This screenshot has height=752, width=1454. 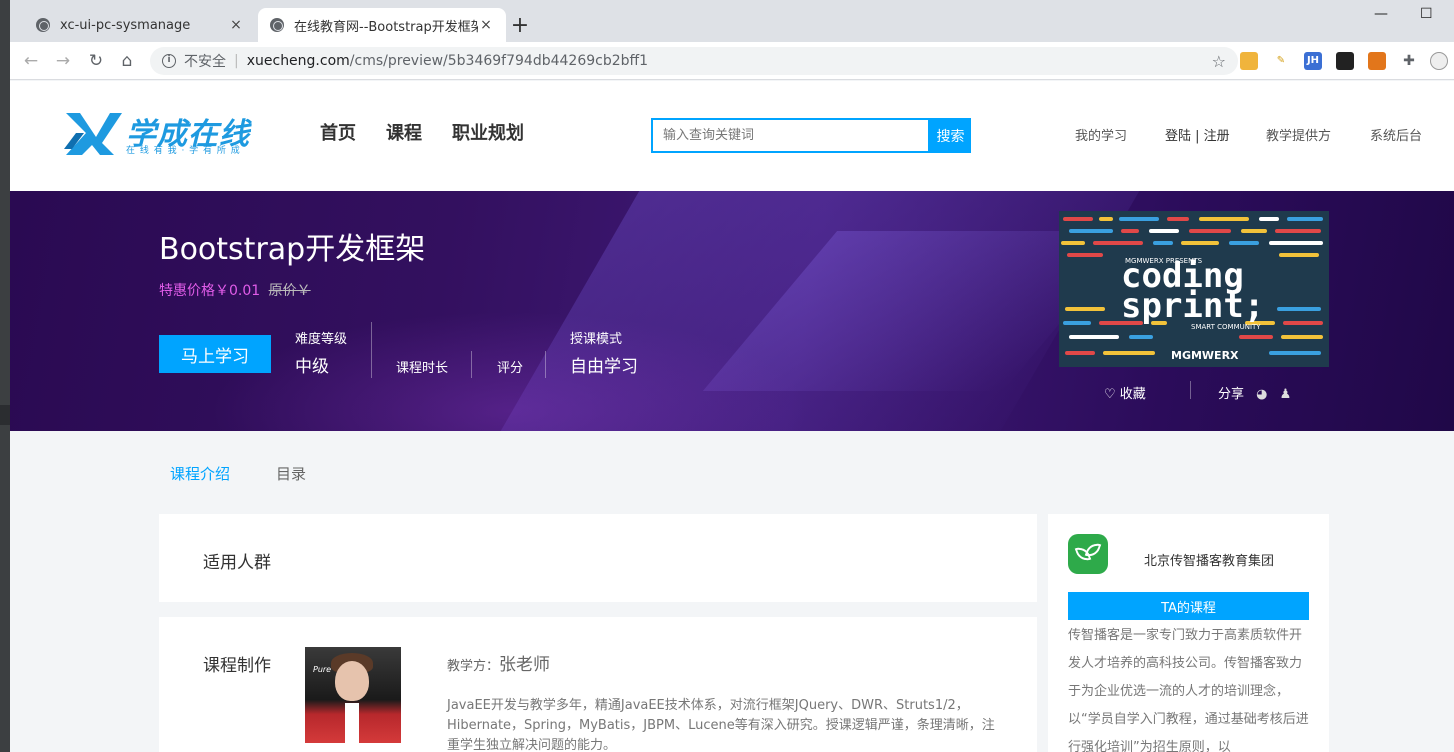 I want to click on home-button: ⌂, so click(x=127, y=61).